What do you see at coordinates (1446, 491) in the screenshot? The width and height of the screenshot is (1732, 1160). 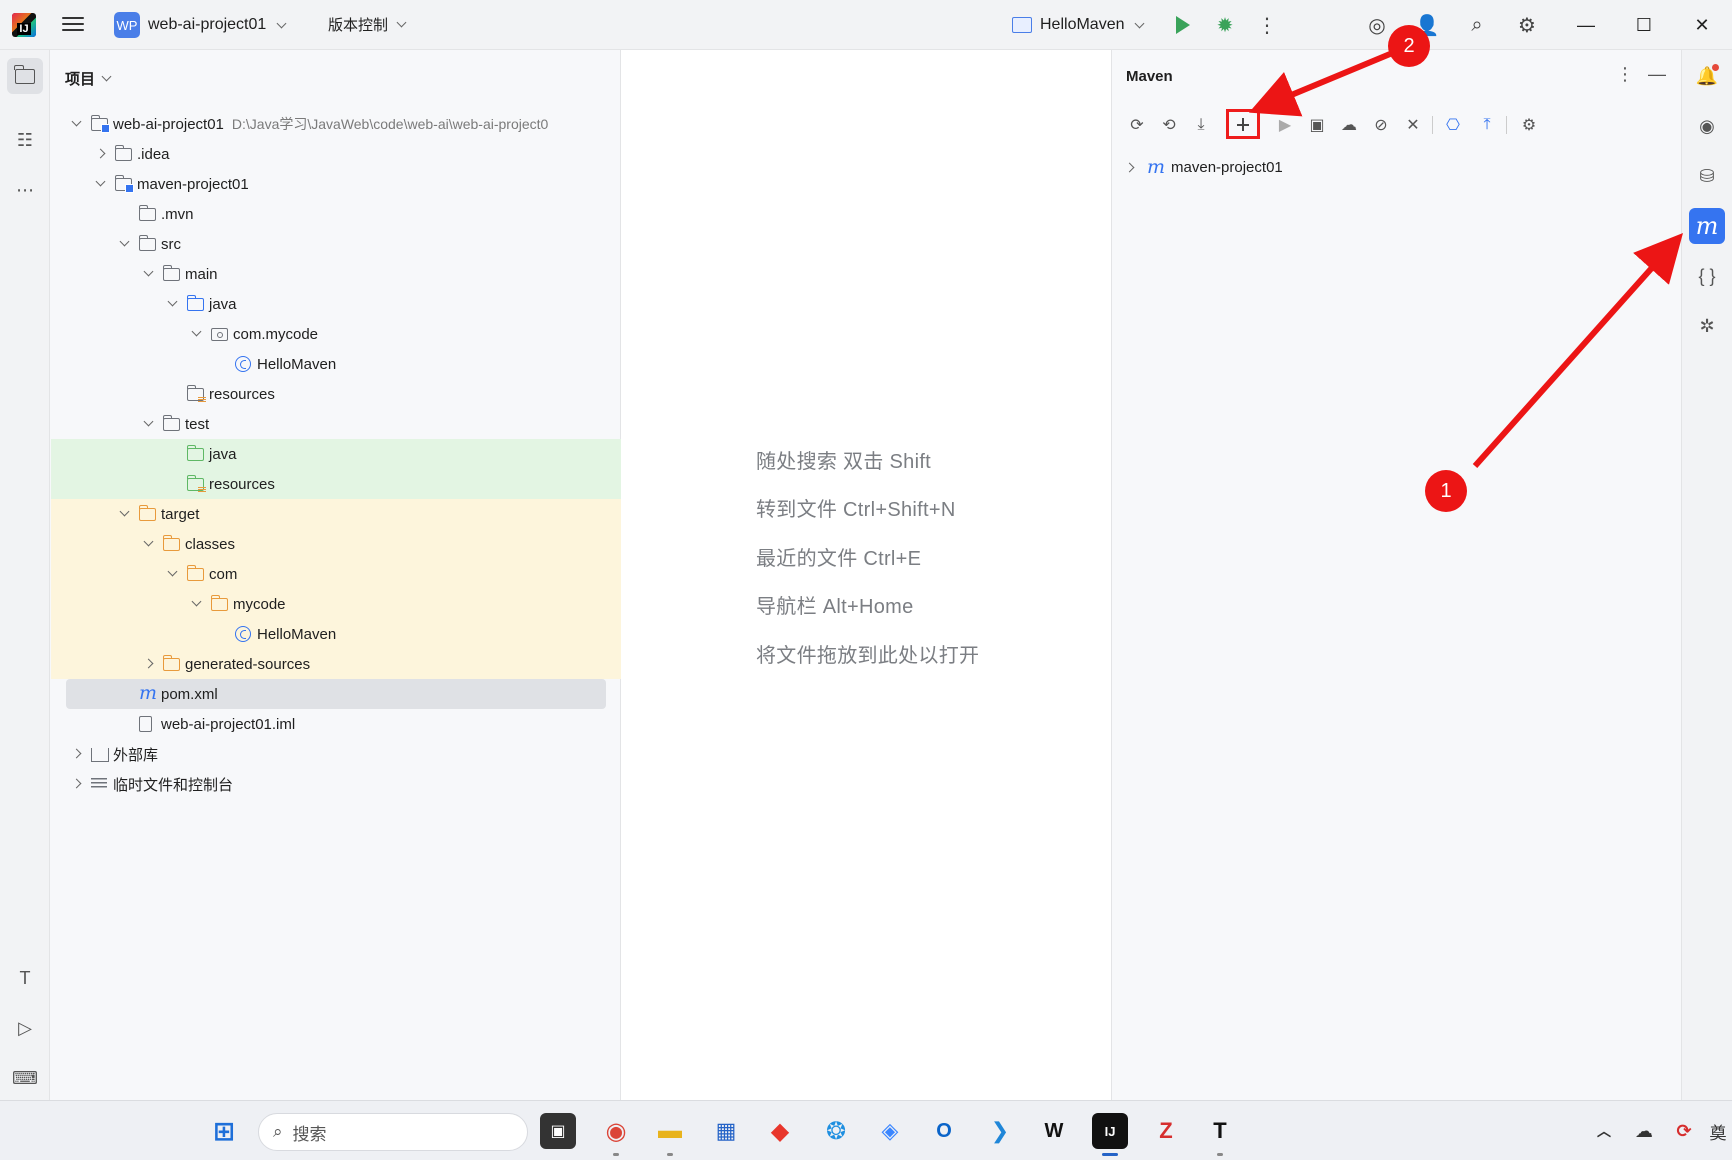 I see `annotation-badge-1: 1` at bounding box center [1446, 491].